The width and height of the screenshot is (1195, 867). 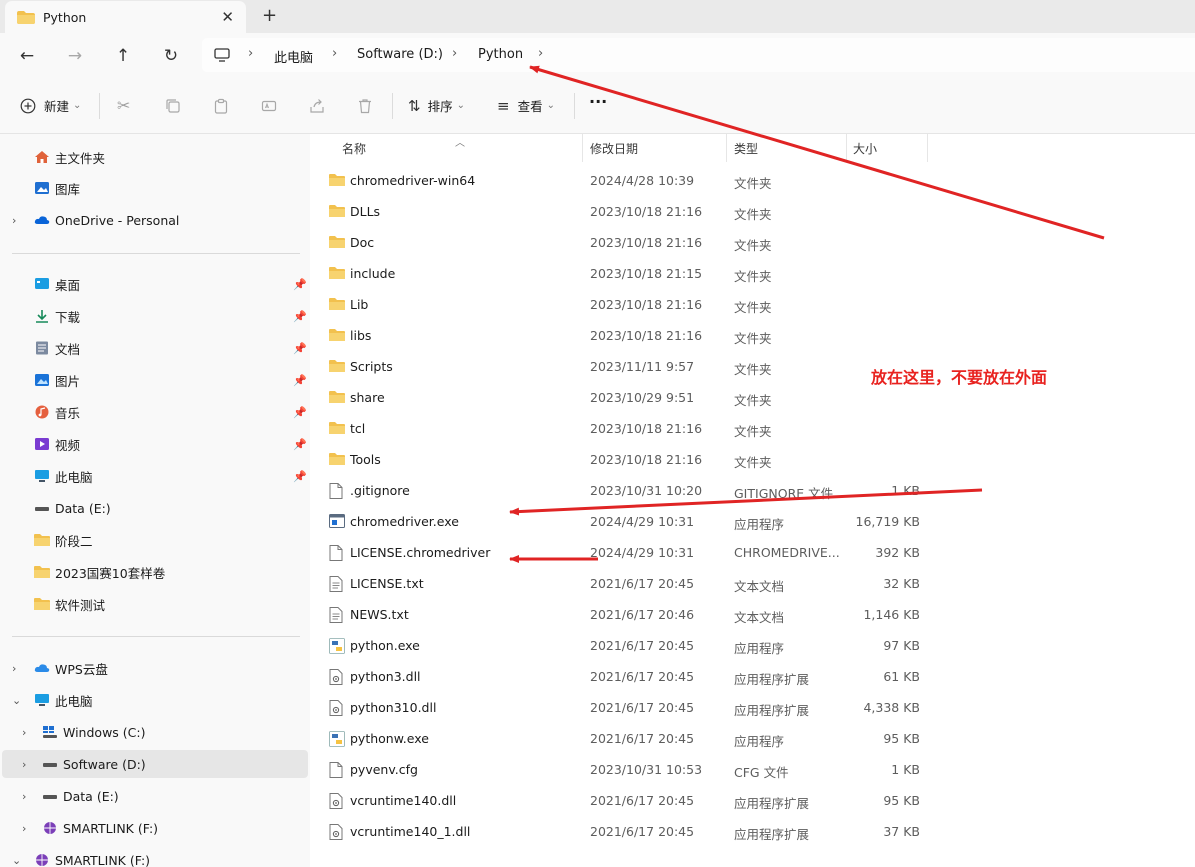 I want to click on copy-icon, so click(x=173, y=106).